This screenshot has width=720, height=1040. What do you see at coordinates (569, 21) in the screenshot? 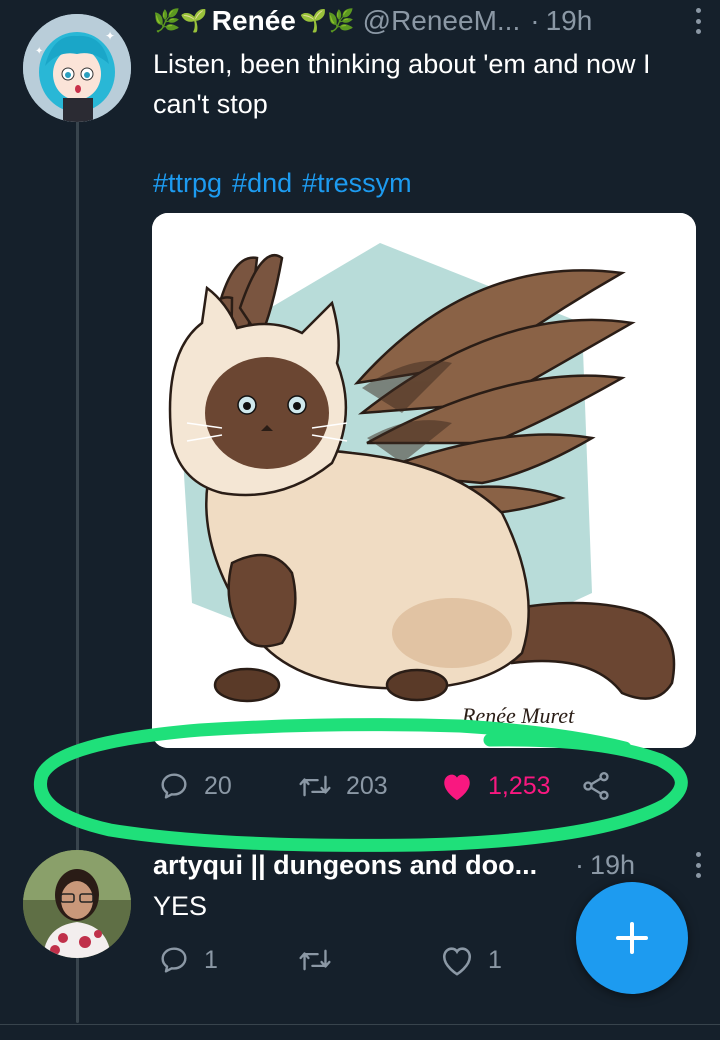
I see `tweet-time: 19h` at bounding box center [569, 21].